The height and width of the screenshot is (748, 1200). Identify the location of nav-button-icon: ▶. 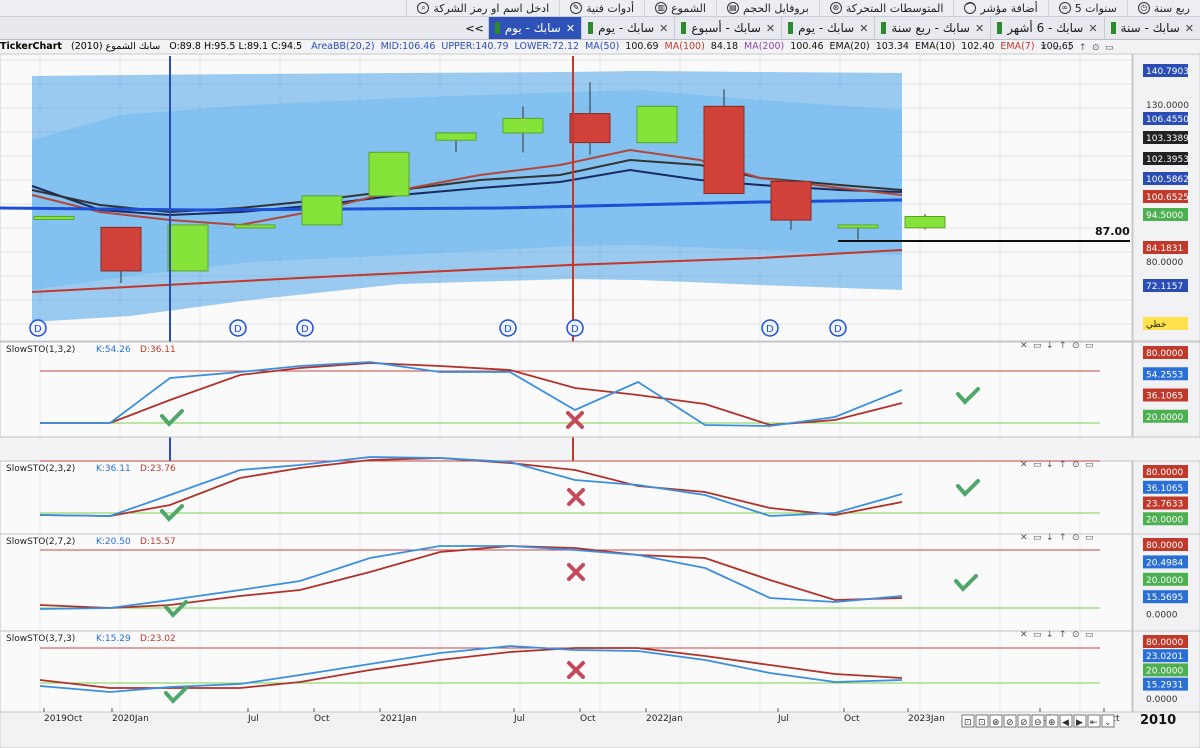
(1079, 723).